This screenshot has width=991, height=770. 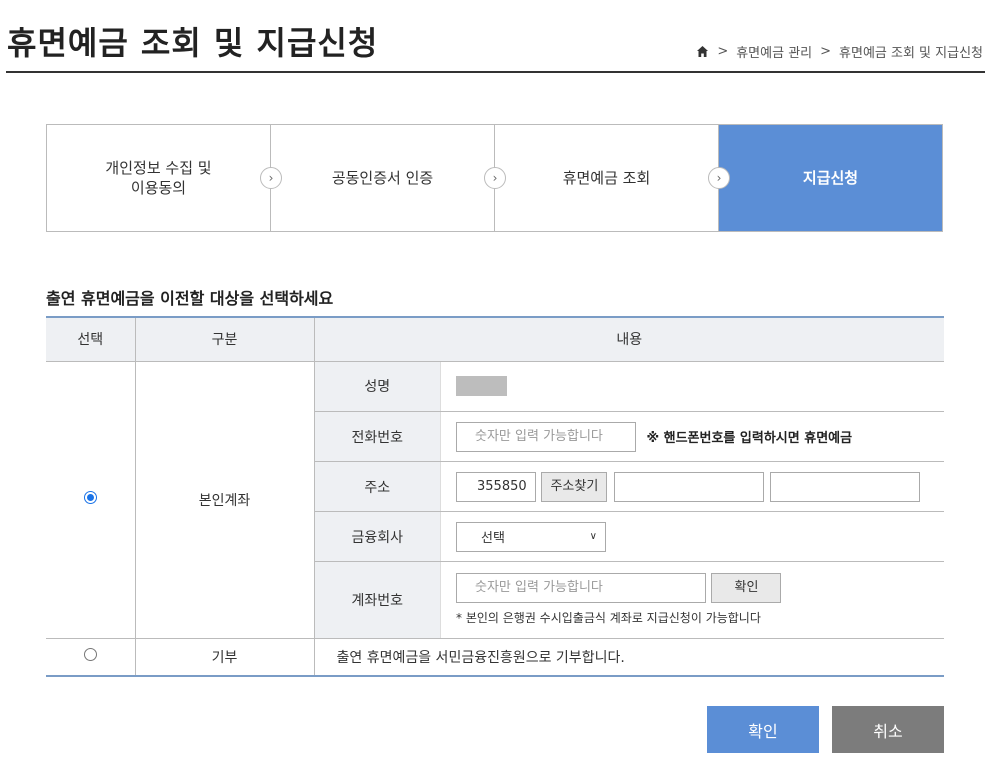 What do you see at coordinates (493, 538) in the screenshot?
I see `bank-select-value: 선택` at bounding box center [493, 538].